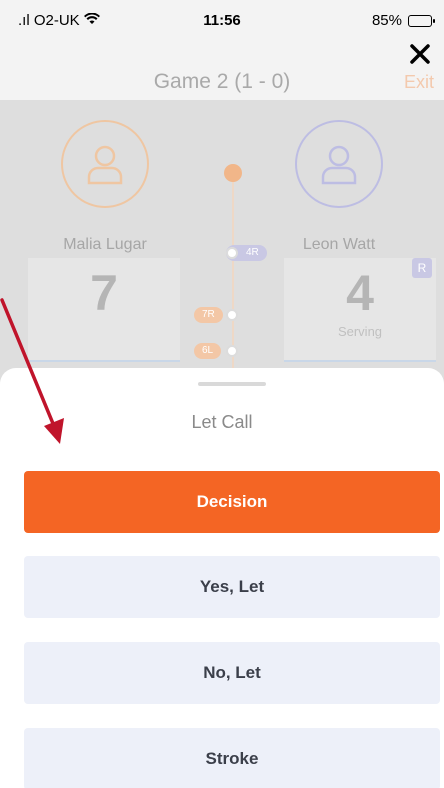  Describe the element at coordinates (208, 315) in the screenshot. I see `rally-pill: 7R` at that location.